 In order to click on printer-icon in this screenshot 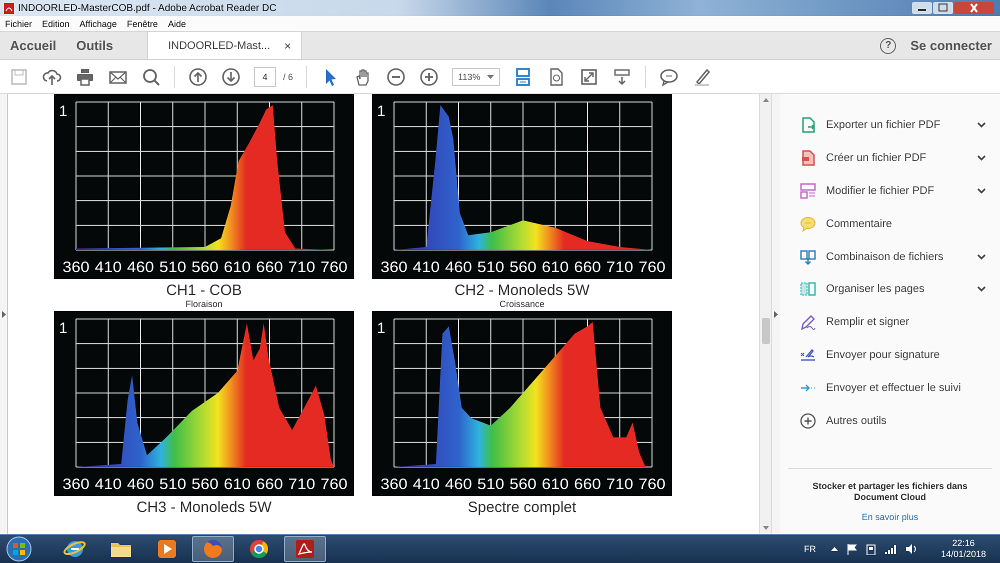, I will do `click(85, 76)`.